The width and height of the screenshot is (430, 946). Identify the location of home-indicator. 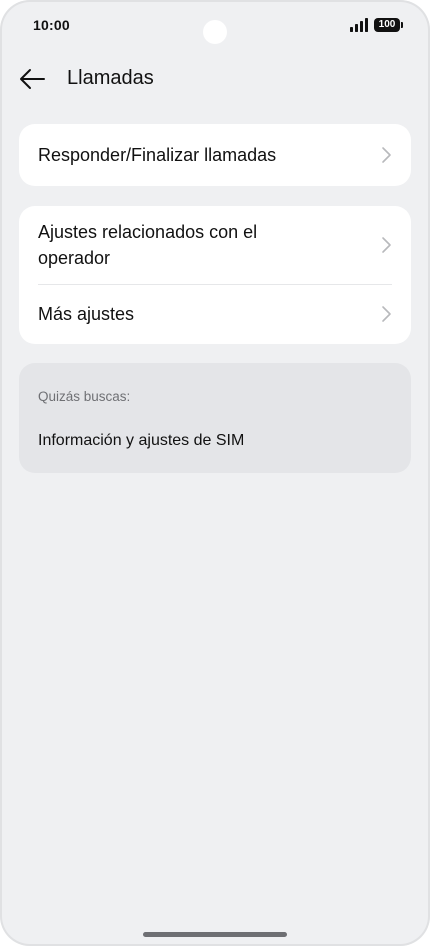
(215, 934).